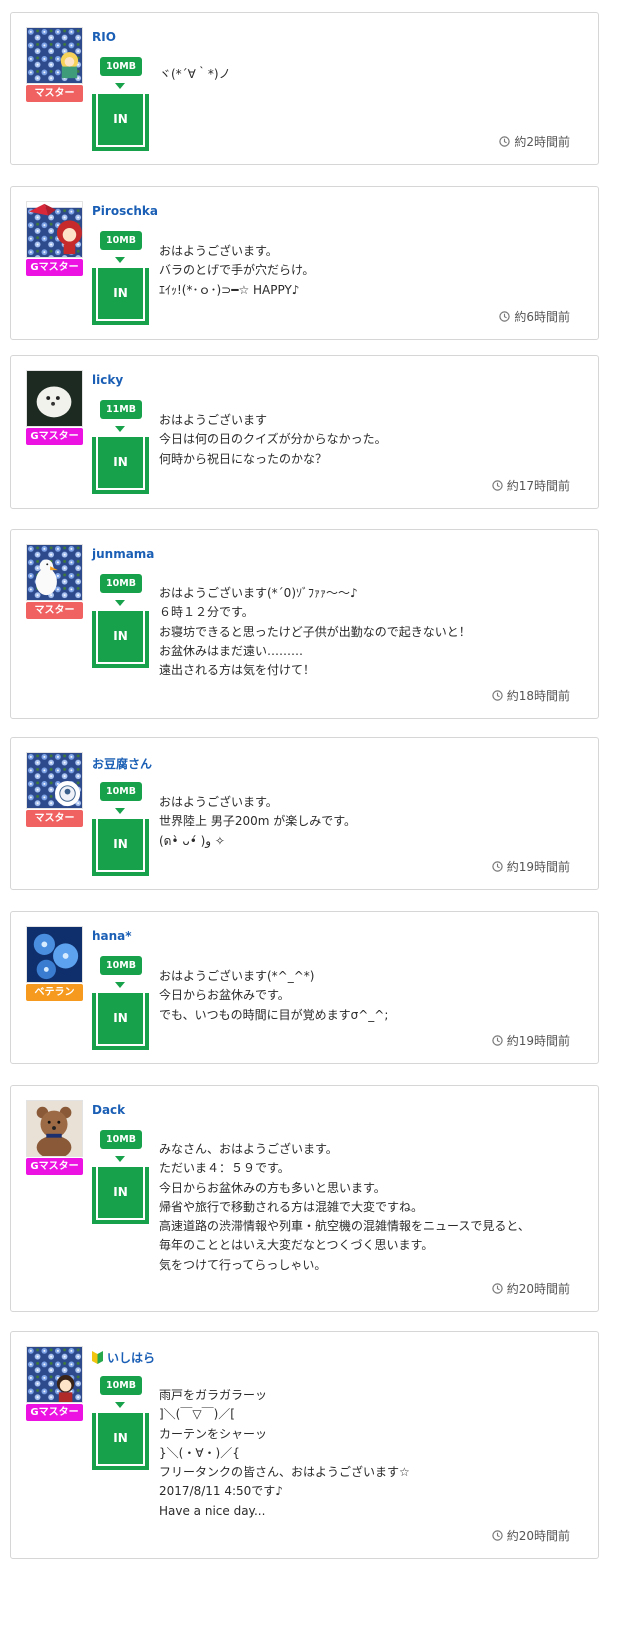  I want to click on timestamp-text: 約18時間前, so click(538, 696).